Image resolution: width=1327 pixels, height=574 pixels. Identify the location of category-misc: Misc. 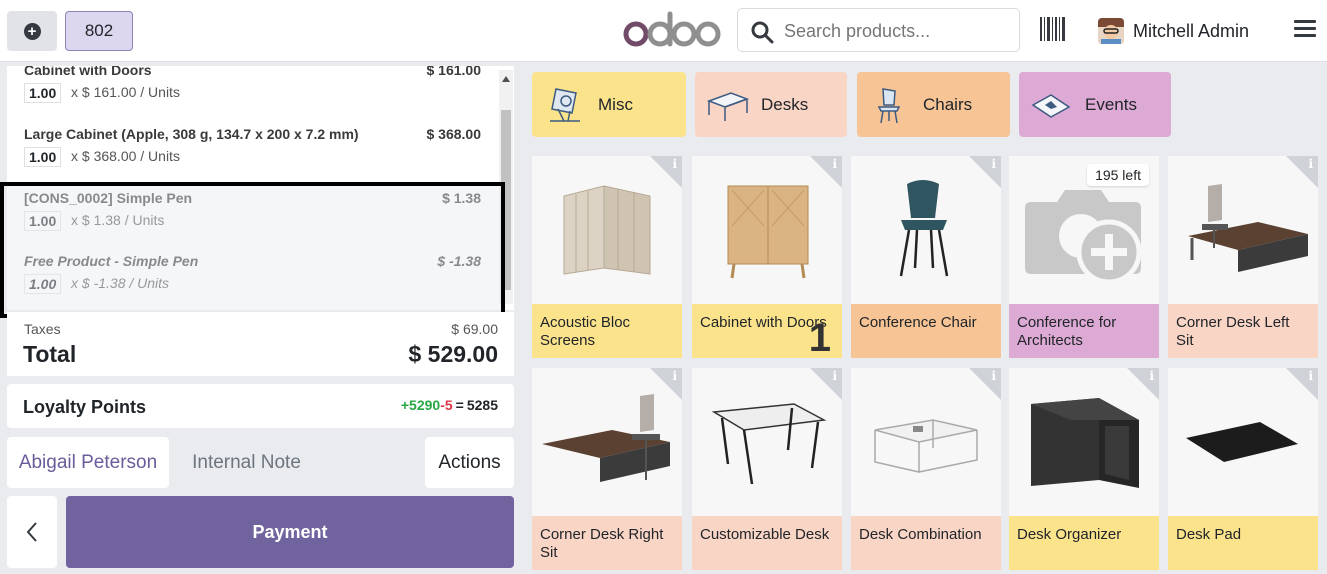
(609, 104).